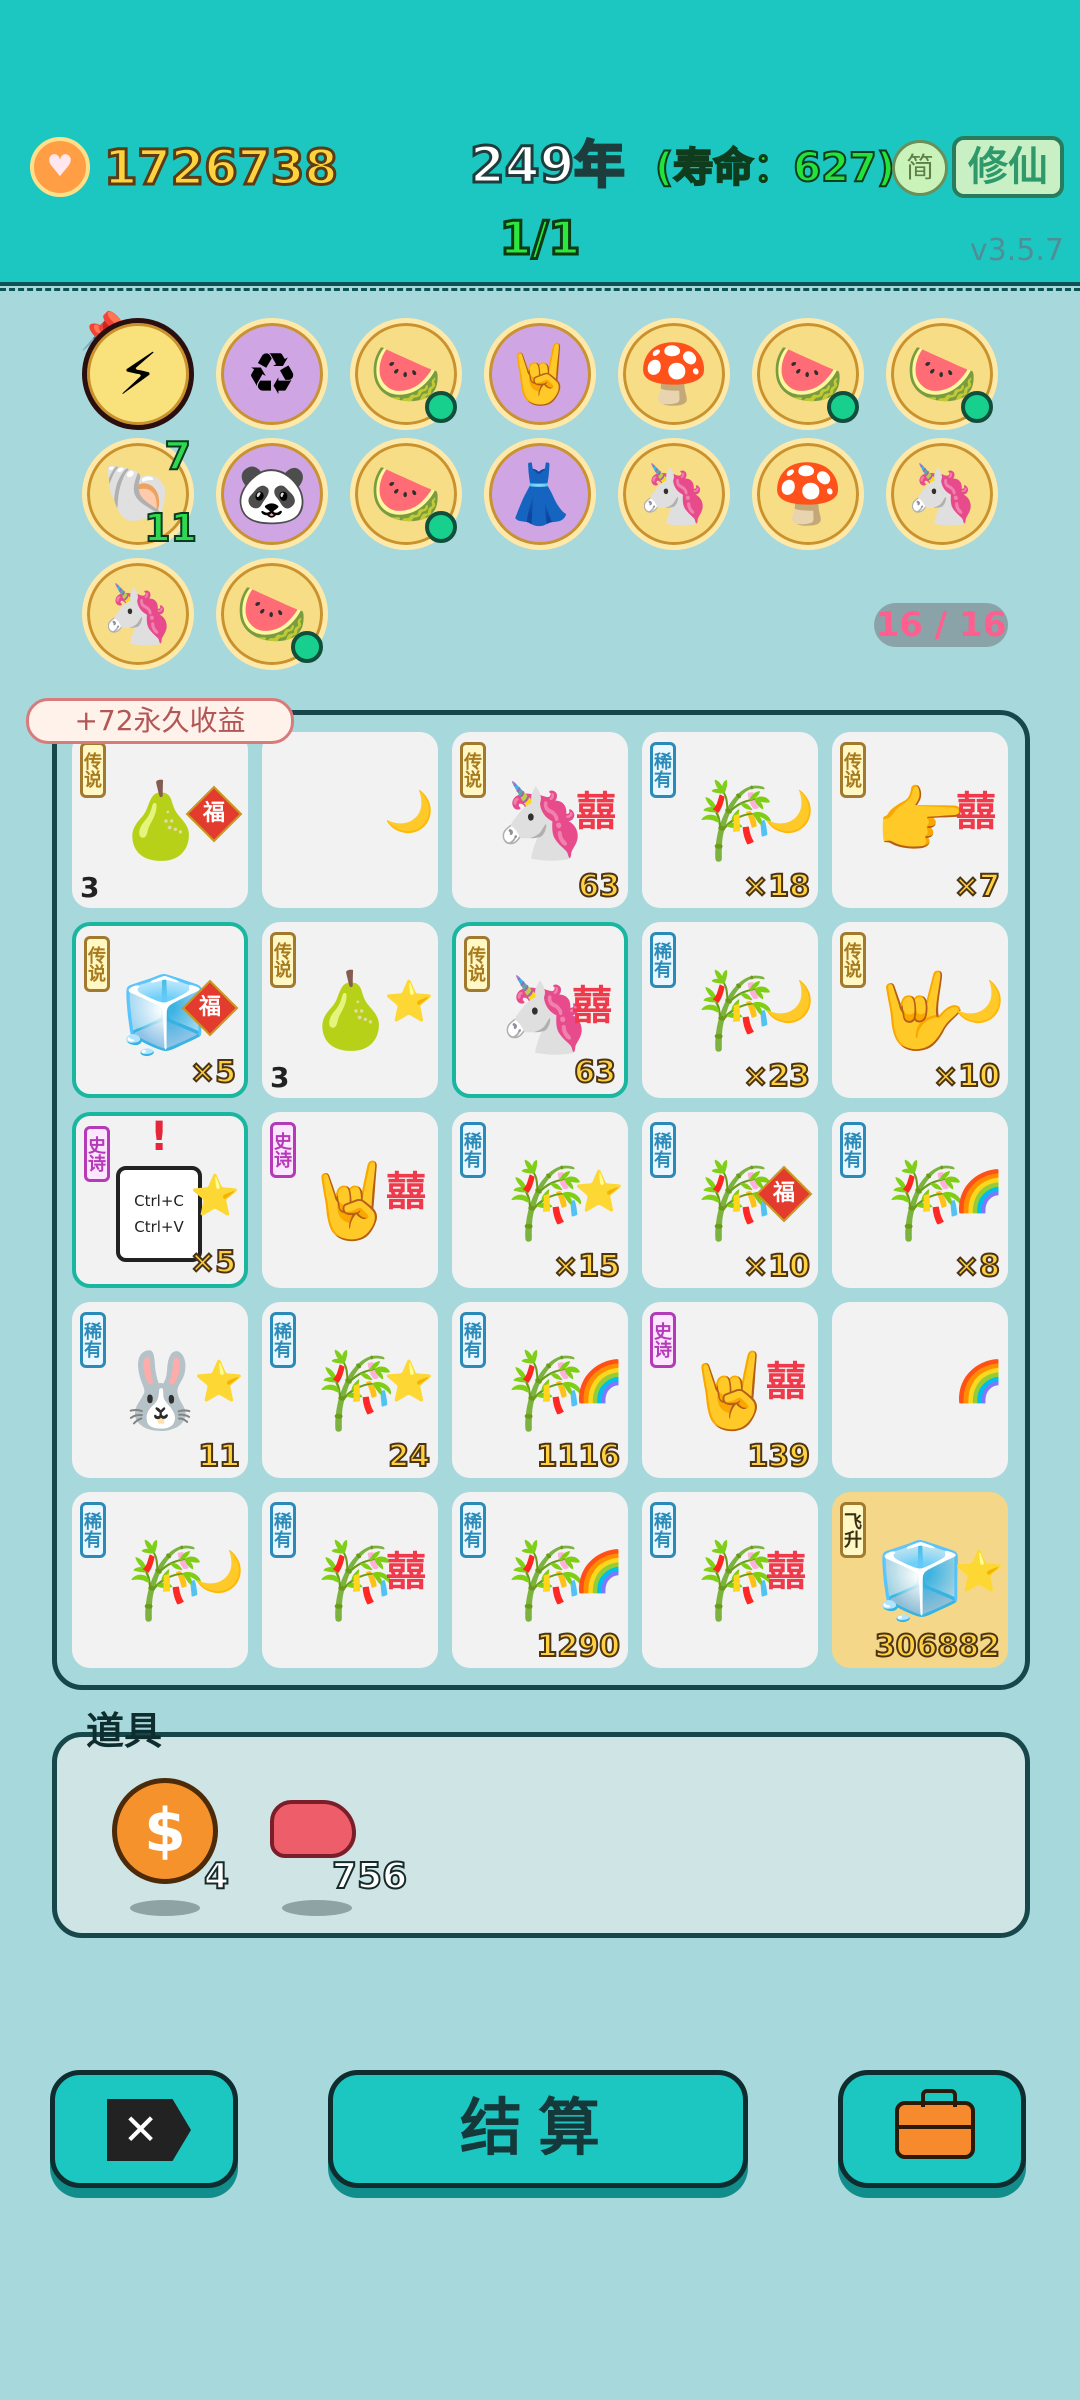  Describe the element at coordinates (350, 1200) in the screenshot. I see `board-cell: 史诗 🤘 囍` at that location.